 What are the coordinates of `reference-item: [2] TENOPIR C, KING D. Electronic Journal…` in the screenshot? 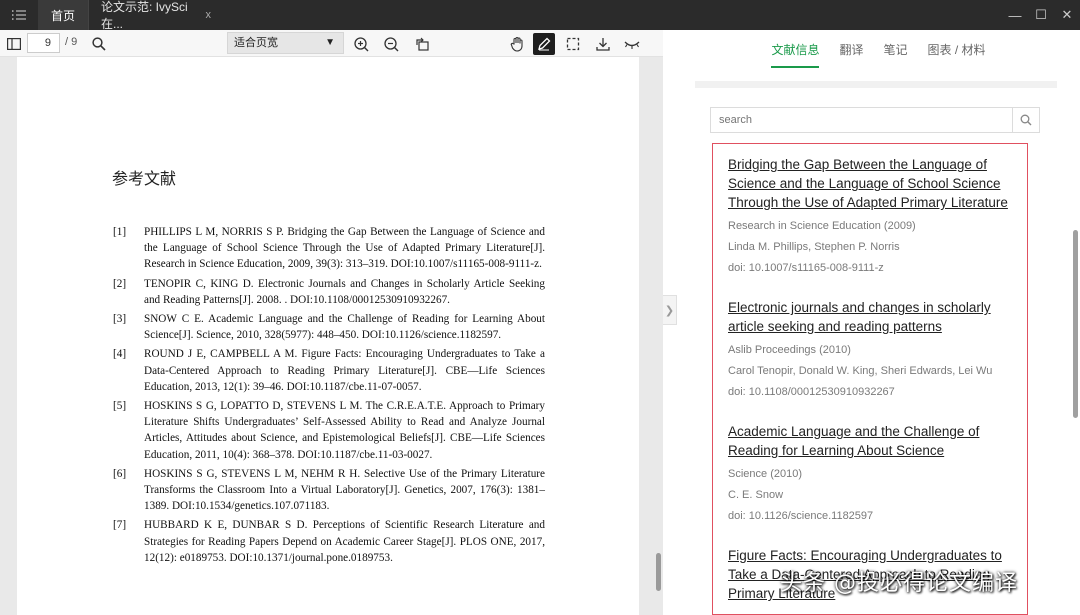 It's located at (329, 292).